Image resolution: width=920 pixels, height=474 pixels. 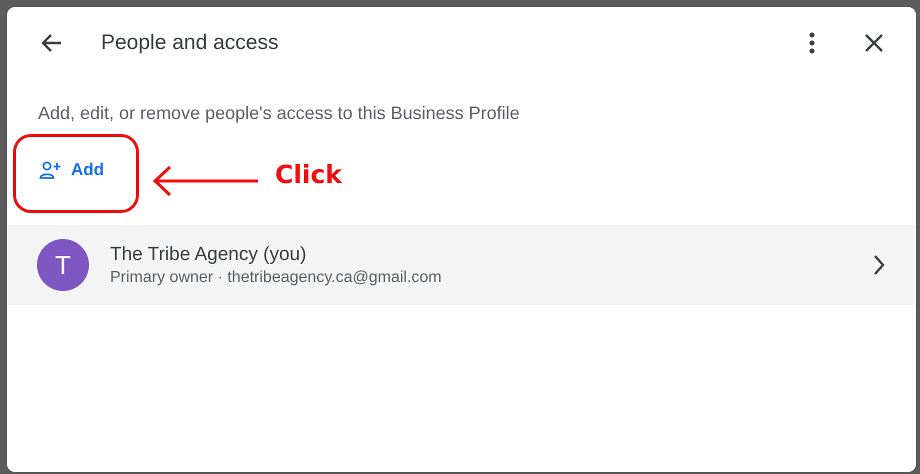 What do you see at coordinates (812, 43) in the screenshot?
I see `more-vert-icon` at bounding box center [812, 43].